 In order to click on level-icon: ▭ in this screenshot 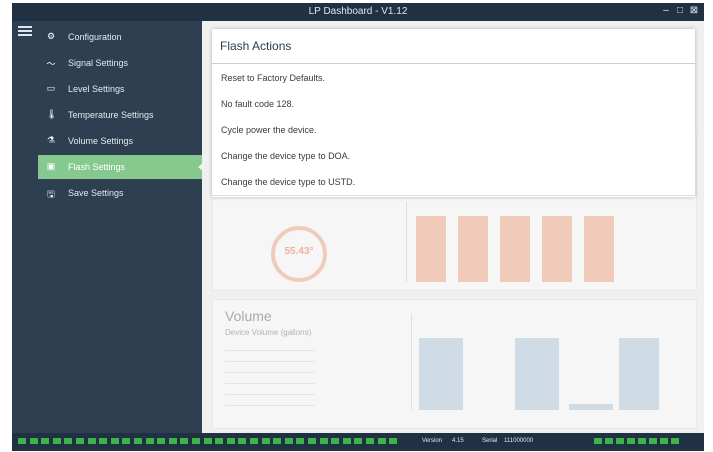, I will do `click(51, 88)`.